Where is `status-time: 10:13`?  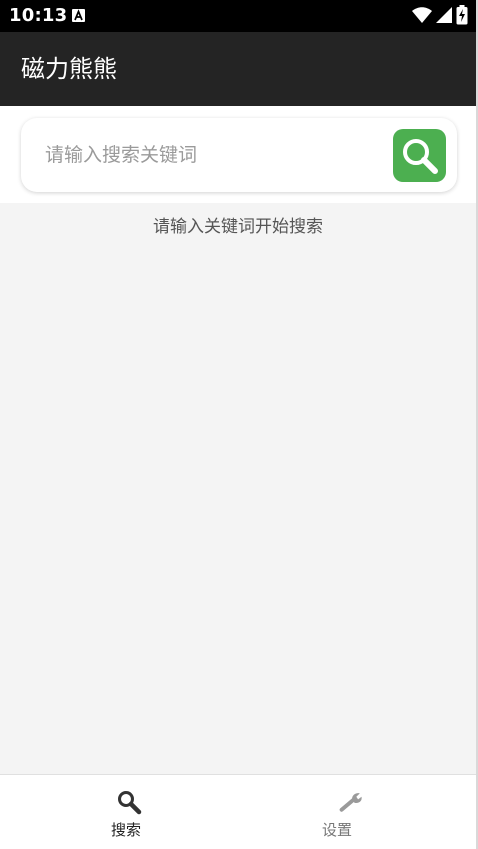 status-time: 10:13 is located at coordinates (38, 15).